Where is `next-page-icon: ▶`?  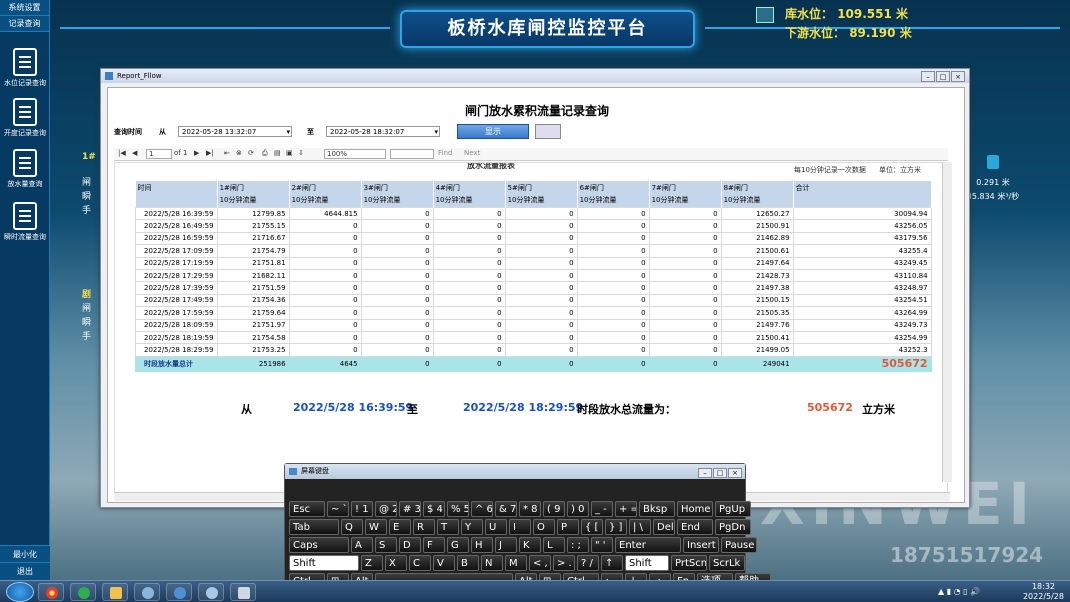 next-page-icon: ▶ is located at coordinates (196, 153).